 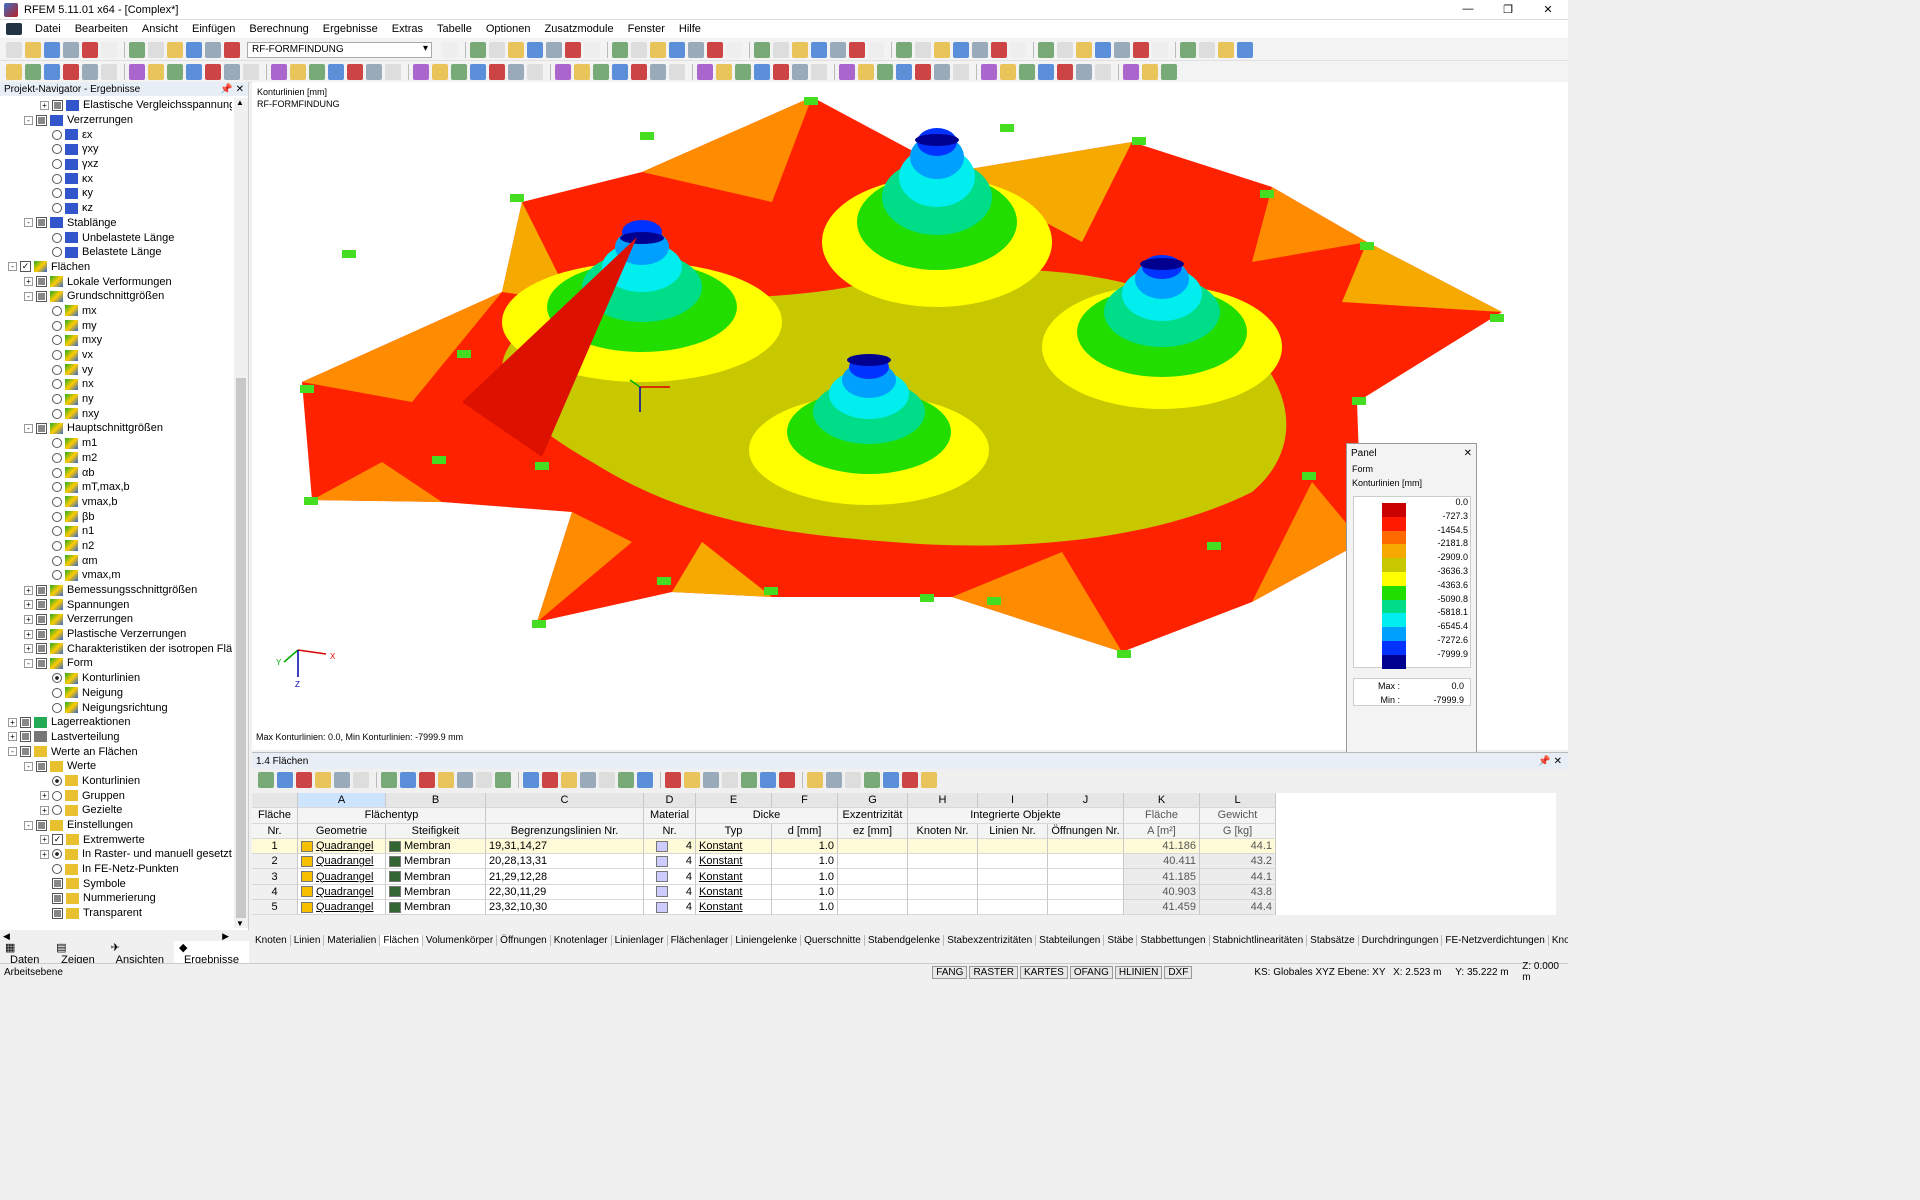 What do you see at coordinates (116, 693) in the screenshot?
I see `tree-item: Neigung` at bounding box center [116, 693].